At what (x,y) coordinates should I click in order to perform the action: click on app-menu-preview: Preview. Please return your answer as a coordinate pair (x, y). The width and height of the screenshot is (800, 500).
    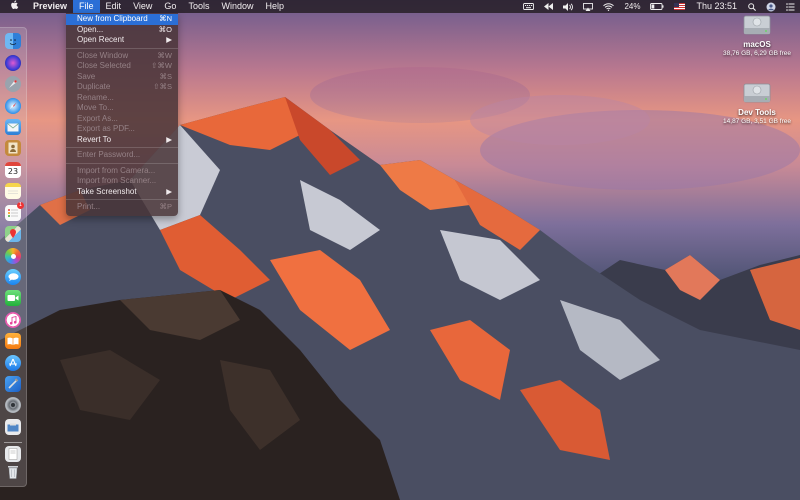
    Looking at the image, I should click on (50, 6).